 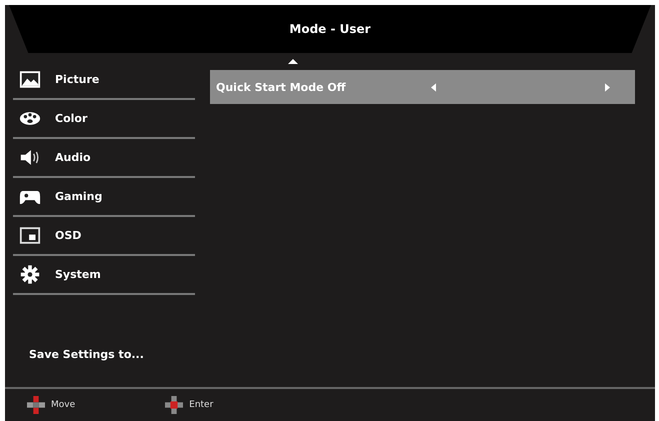 I want to click on gear-icon, so click(x=30, y=274).